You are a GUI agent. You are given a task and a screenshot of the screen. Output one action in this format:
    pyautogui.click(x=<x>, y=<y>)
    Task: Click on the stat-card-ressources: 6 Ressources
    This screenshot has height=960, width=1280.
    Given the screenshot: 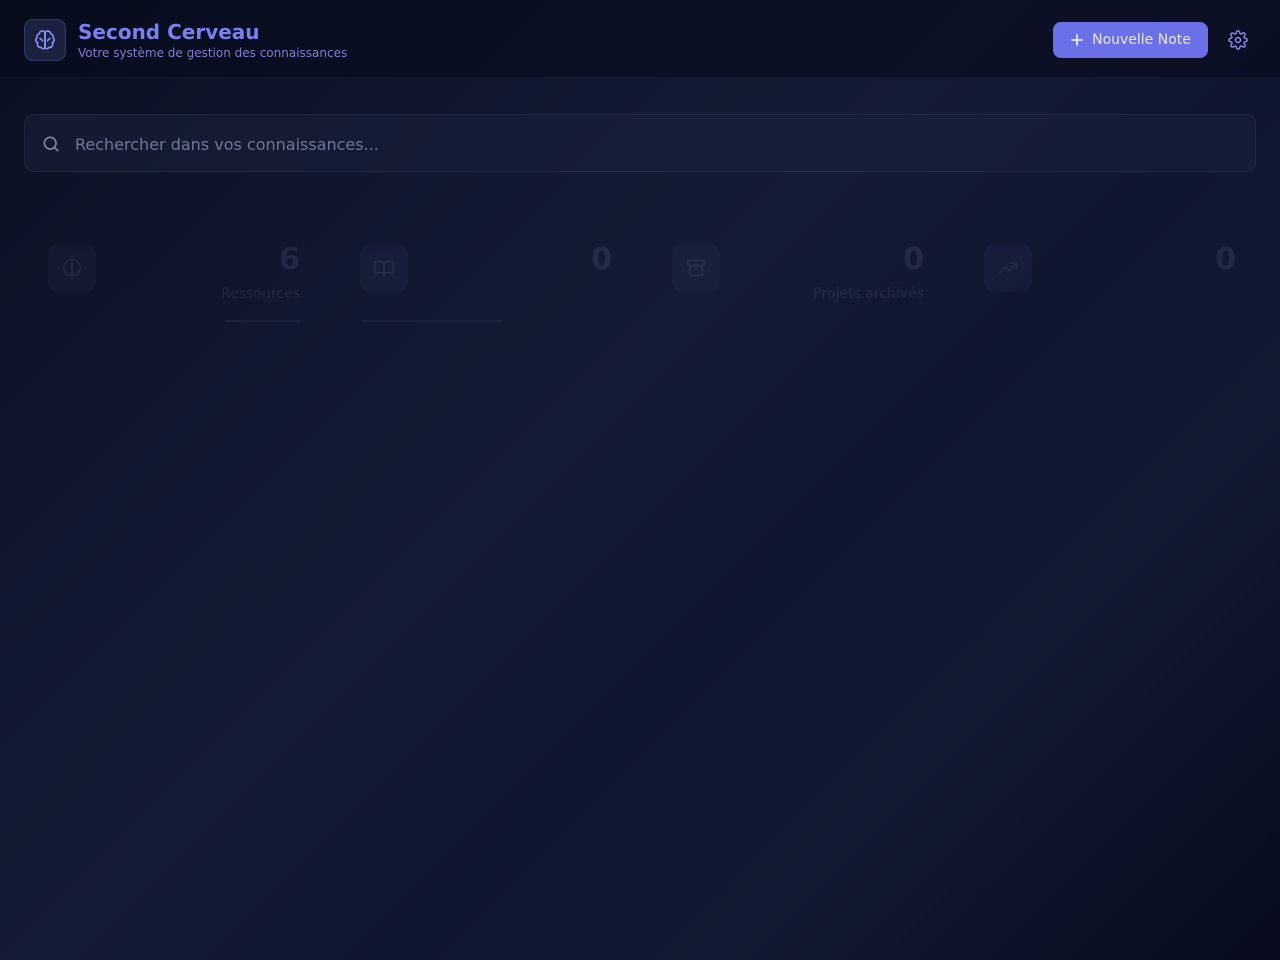 What is the action you would take?
    pyautogui.click(x=165, y=278)
    